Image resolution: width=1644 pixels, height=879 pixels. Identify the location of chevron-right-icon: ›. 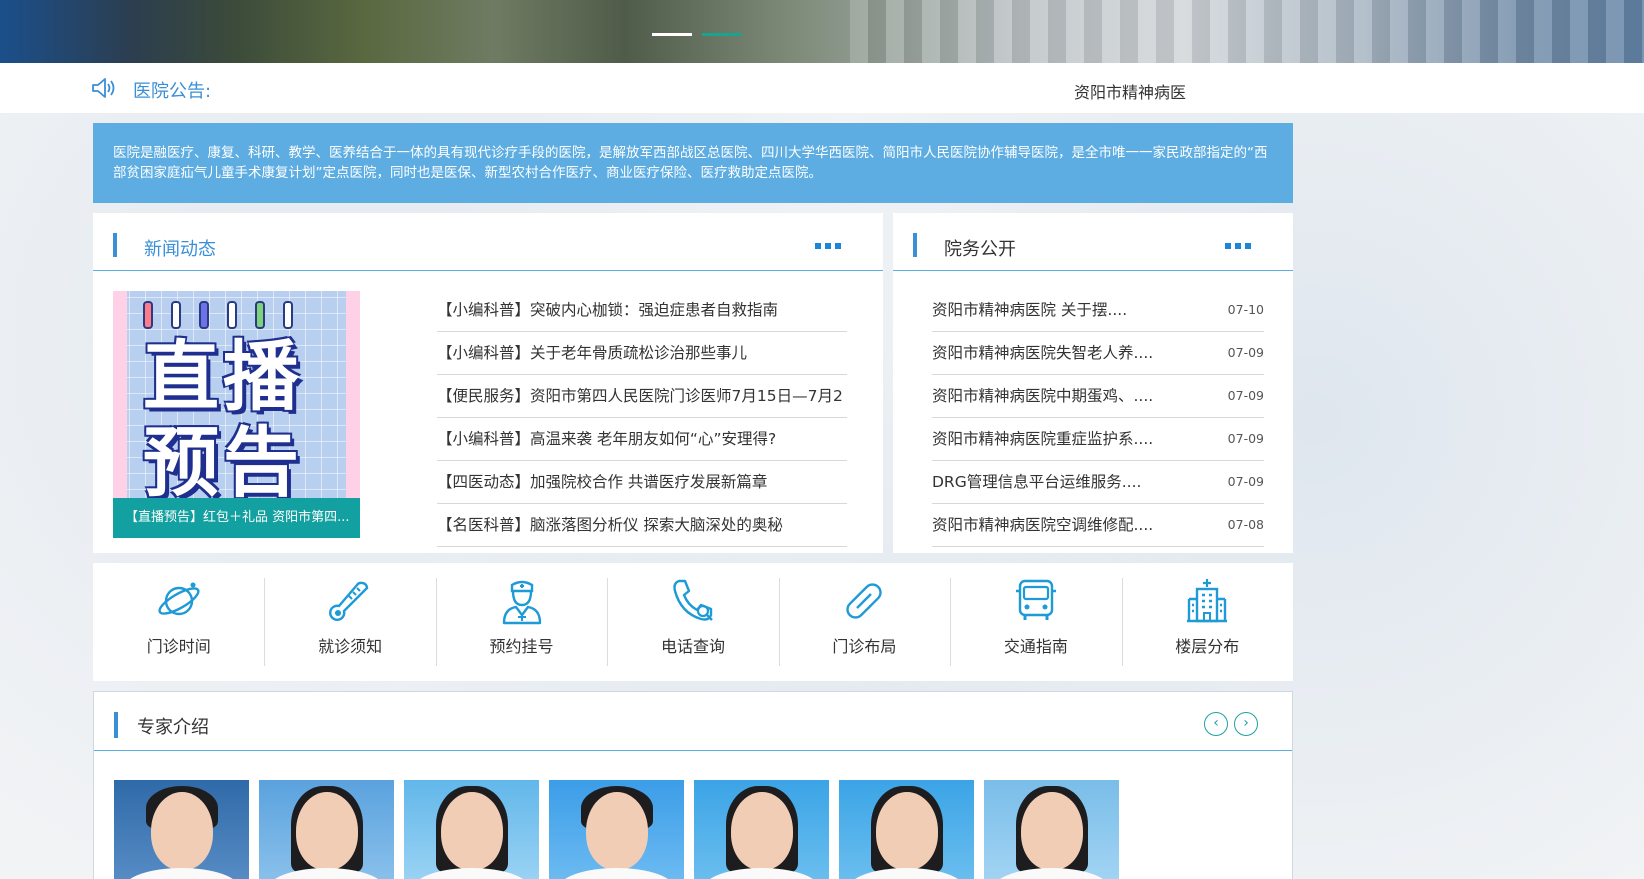
(1246, 724).